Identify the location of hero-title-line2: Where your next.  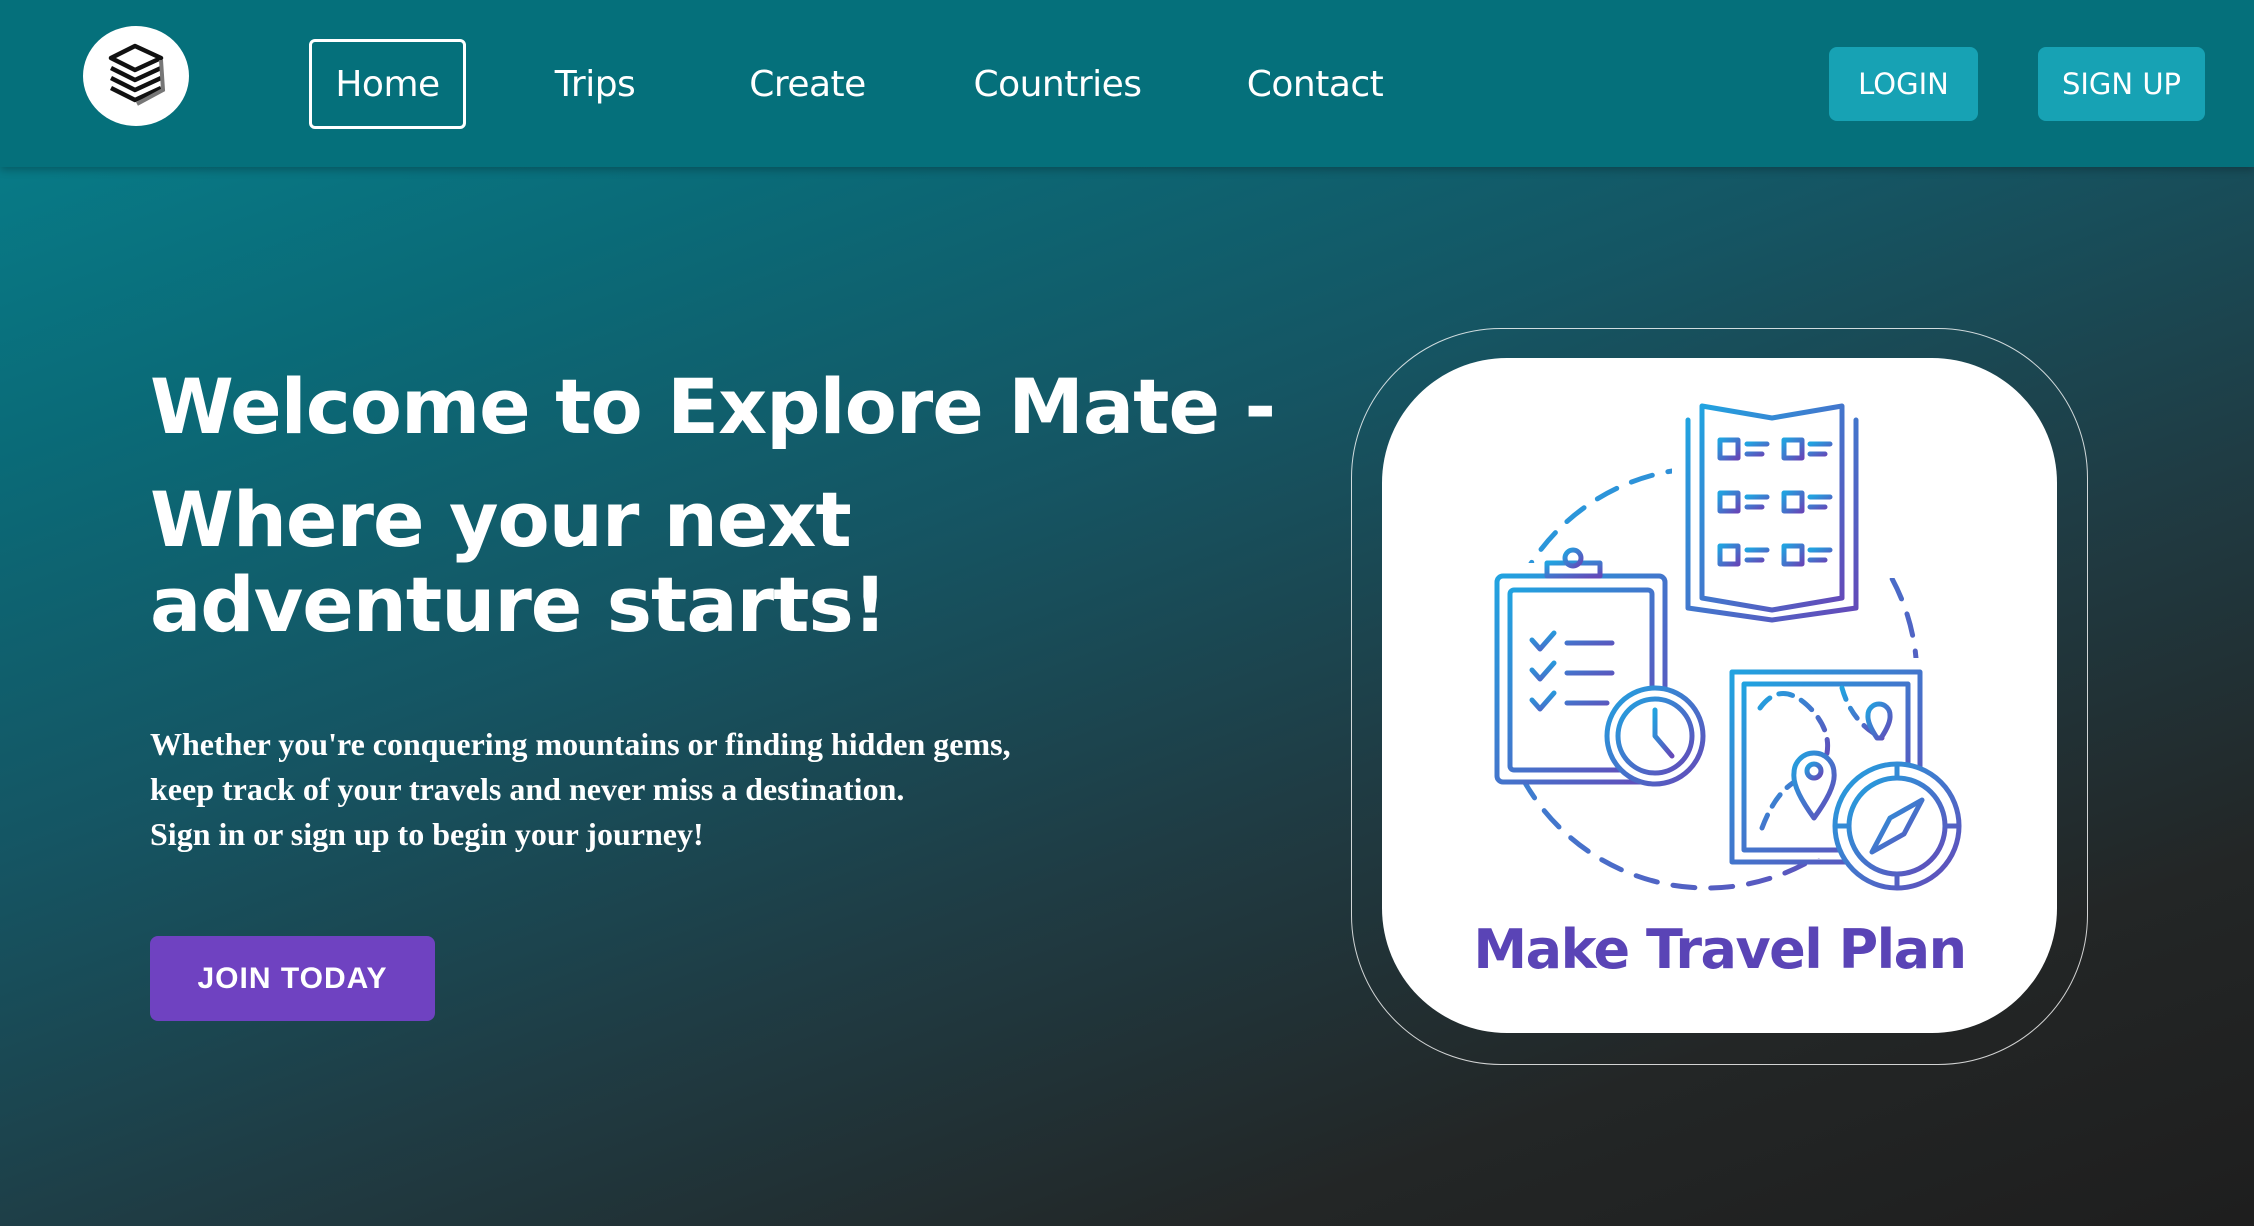
(501, 519).